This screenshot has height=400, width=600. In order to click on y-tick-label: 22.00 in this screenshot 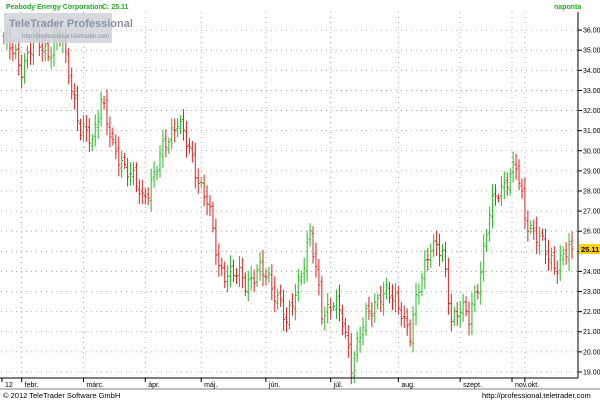, I will do `click(591, 312)`.